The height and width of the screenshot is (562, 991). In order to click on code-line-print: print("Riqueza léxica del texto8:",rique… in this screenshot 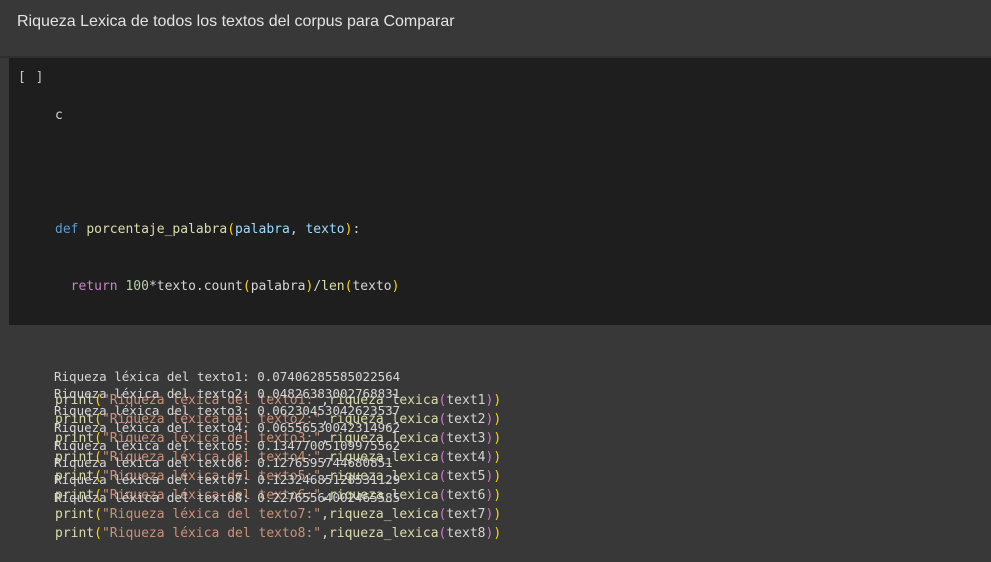, I will do `click(278, 533)`.